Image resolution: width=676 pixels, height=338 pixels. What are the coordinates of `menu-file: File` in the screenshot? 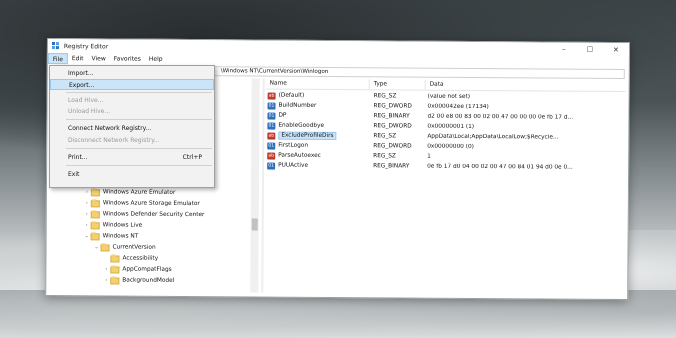 It's located at (57, 59).